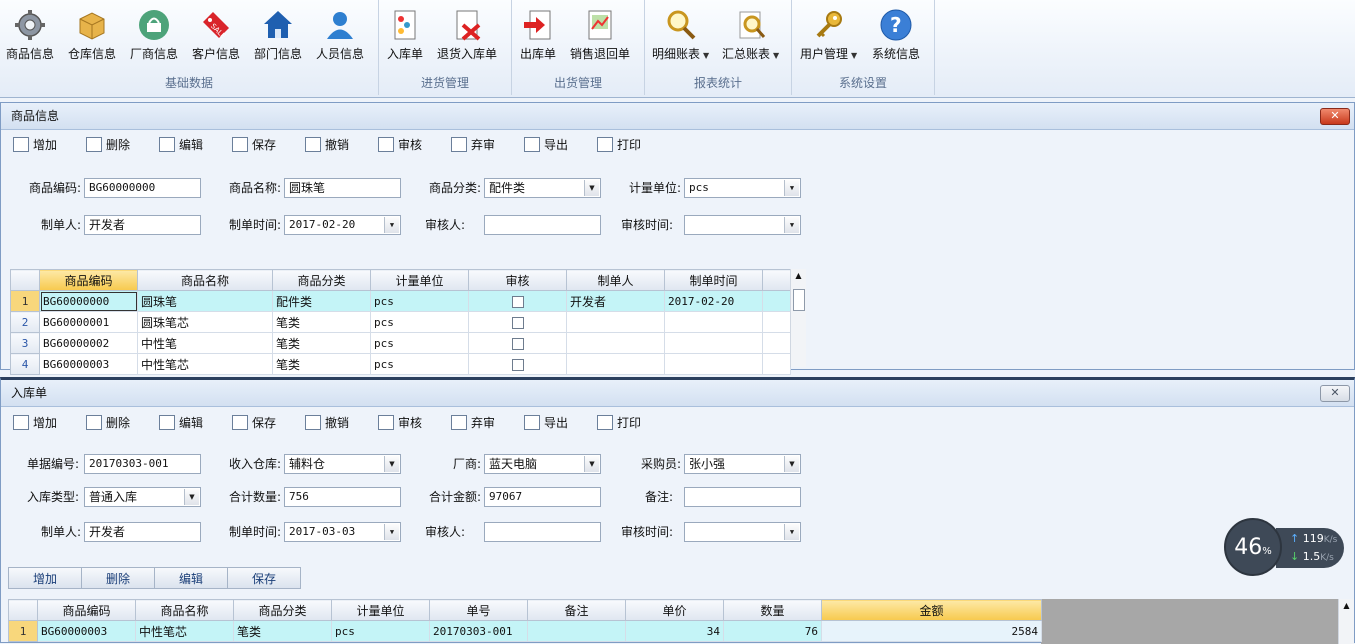 The image size is (1355, 644). Describe the element at coordinates (184, 631) in the screenshot. I see `cell-name: 中性笔芯` at that location.